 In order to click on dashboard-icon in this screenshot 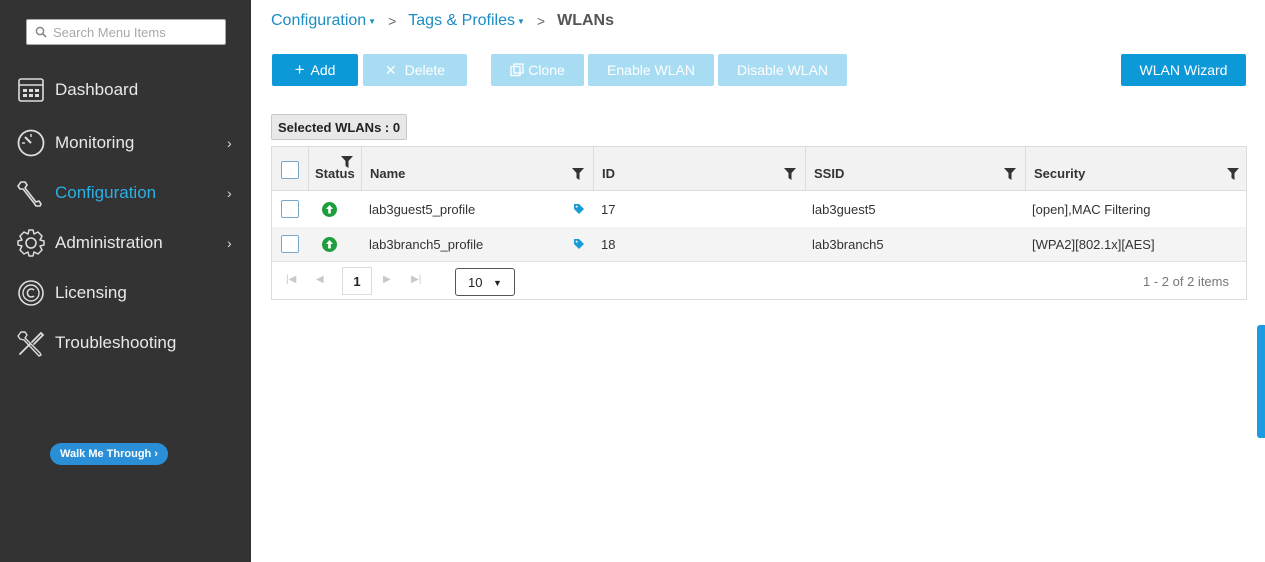, I will do `click(31, 90)`.